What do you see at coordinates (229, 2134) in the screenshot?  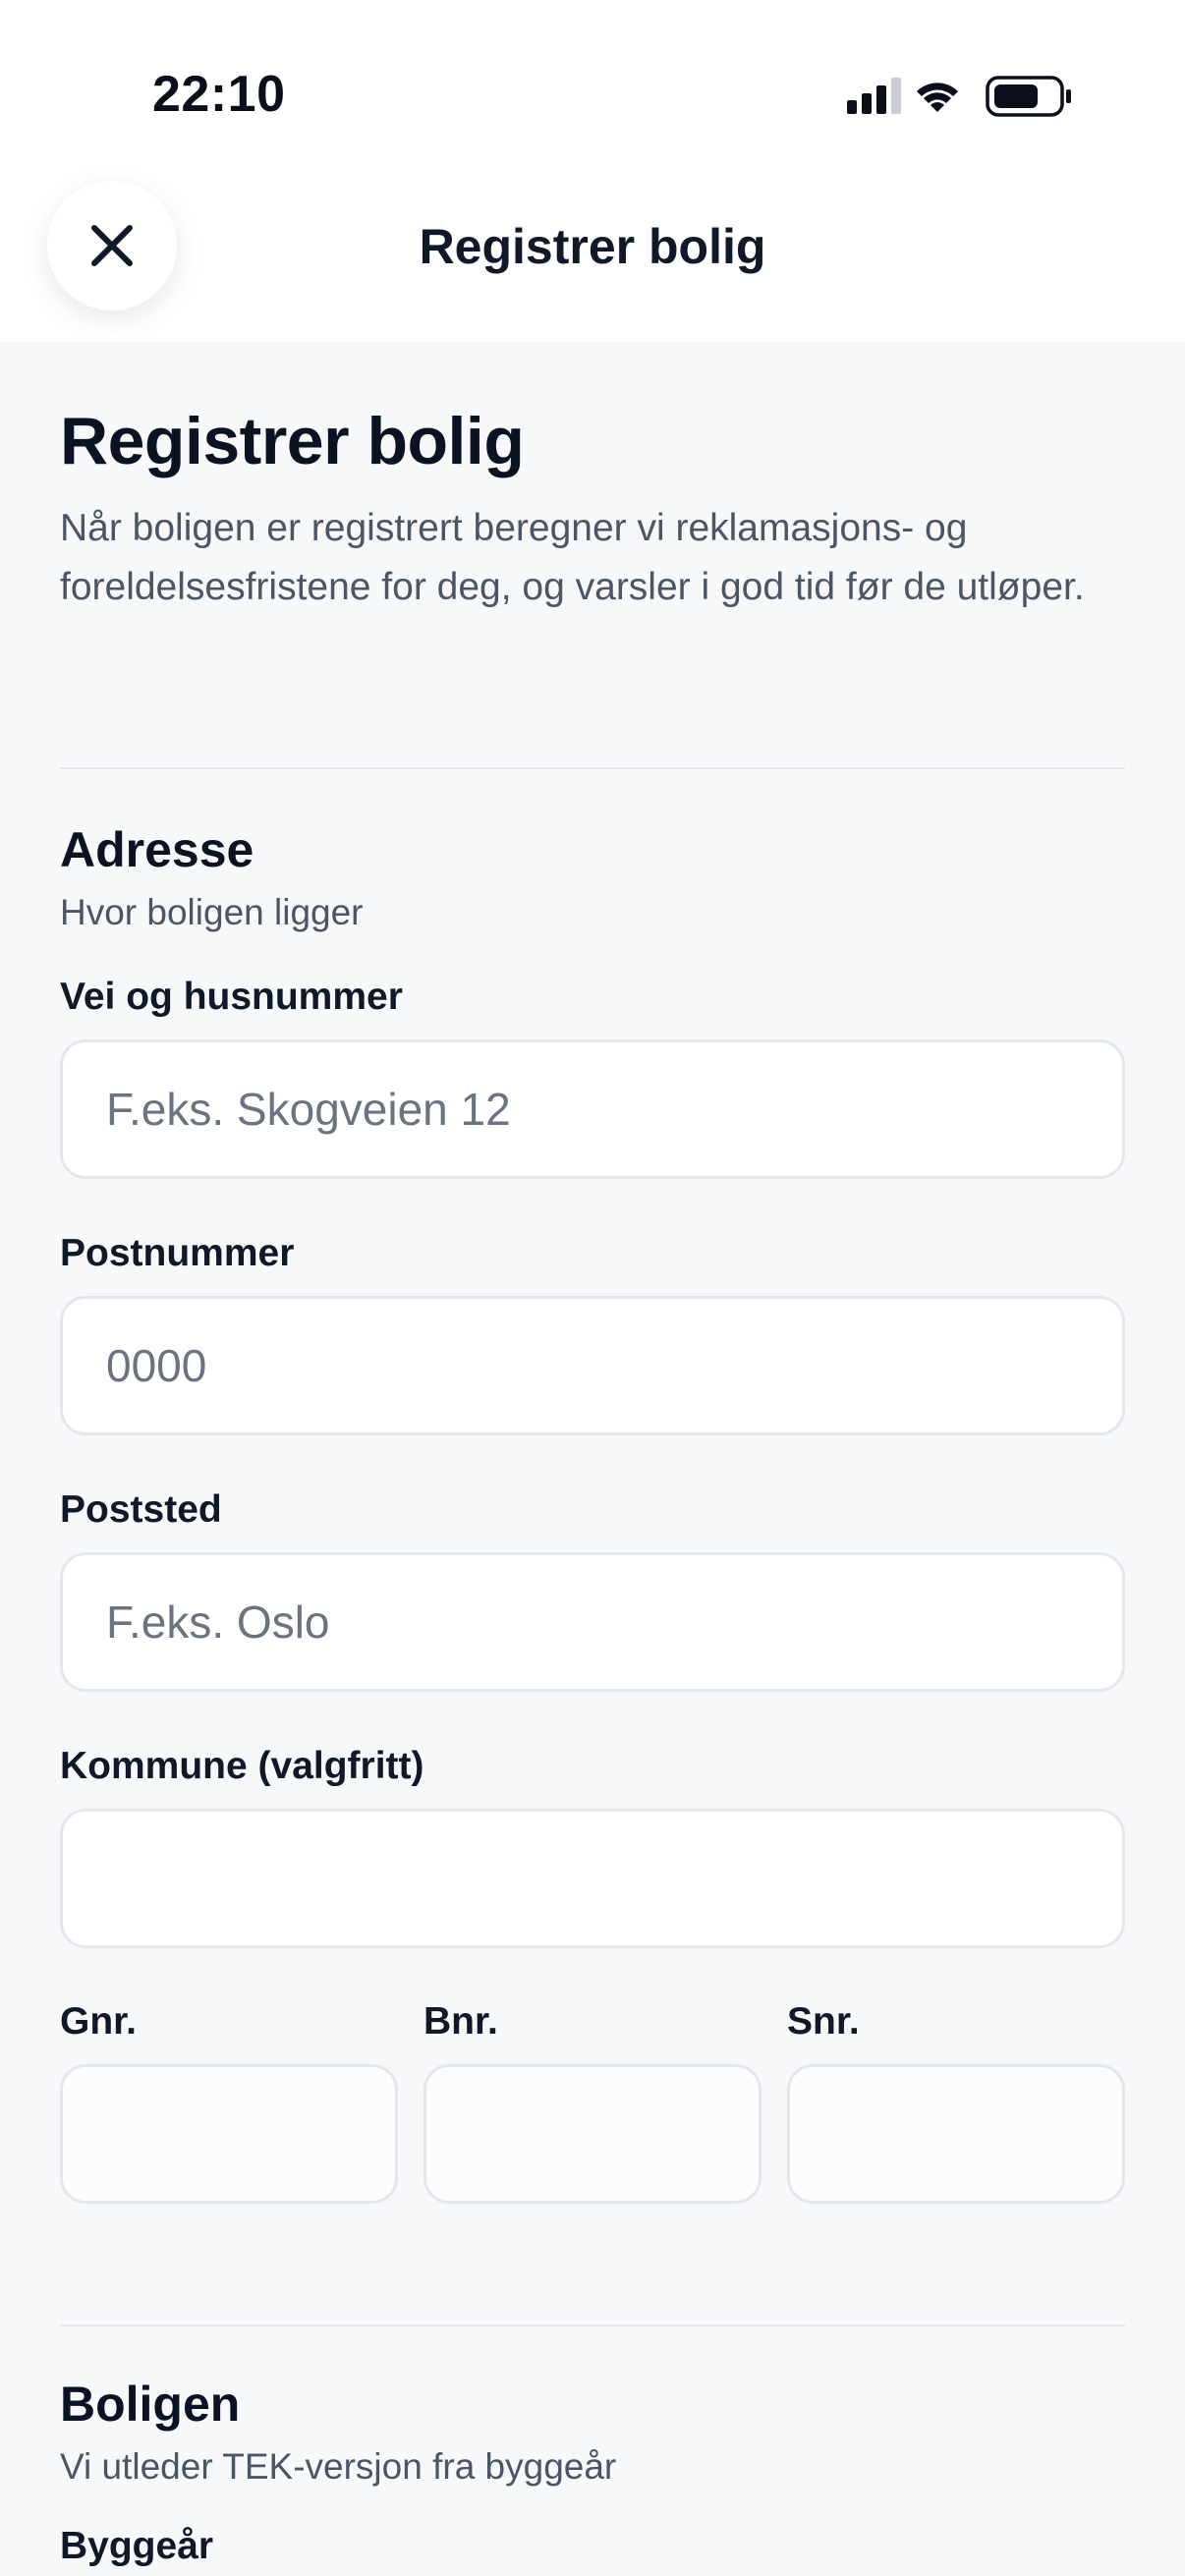 I see `gnr-input` at bounding box center [229, 2134].